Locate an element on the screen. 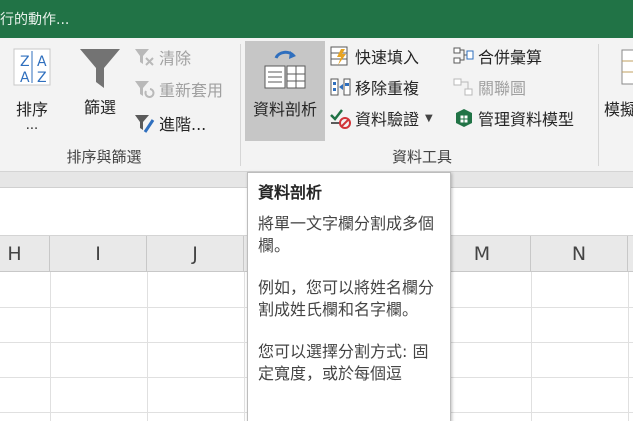  text-to-columns-button: 資料剖析 is located at coordinates (285, 83).